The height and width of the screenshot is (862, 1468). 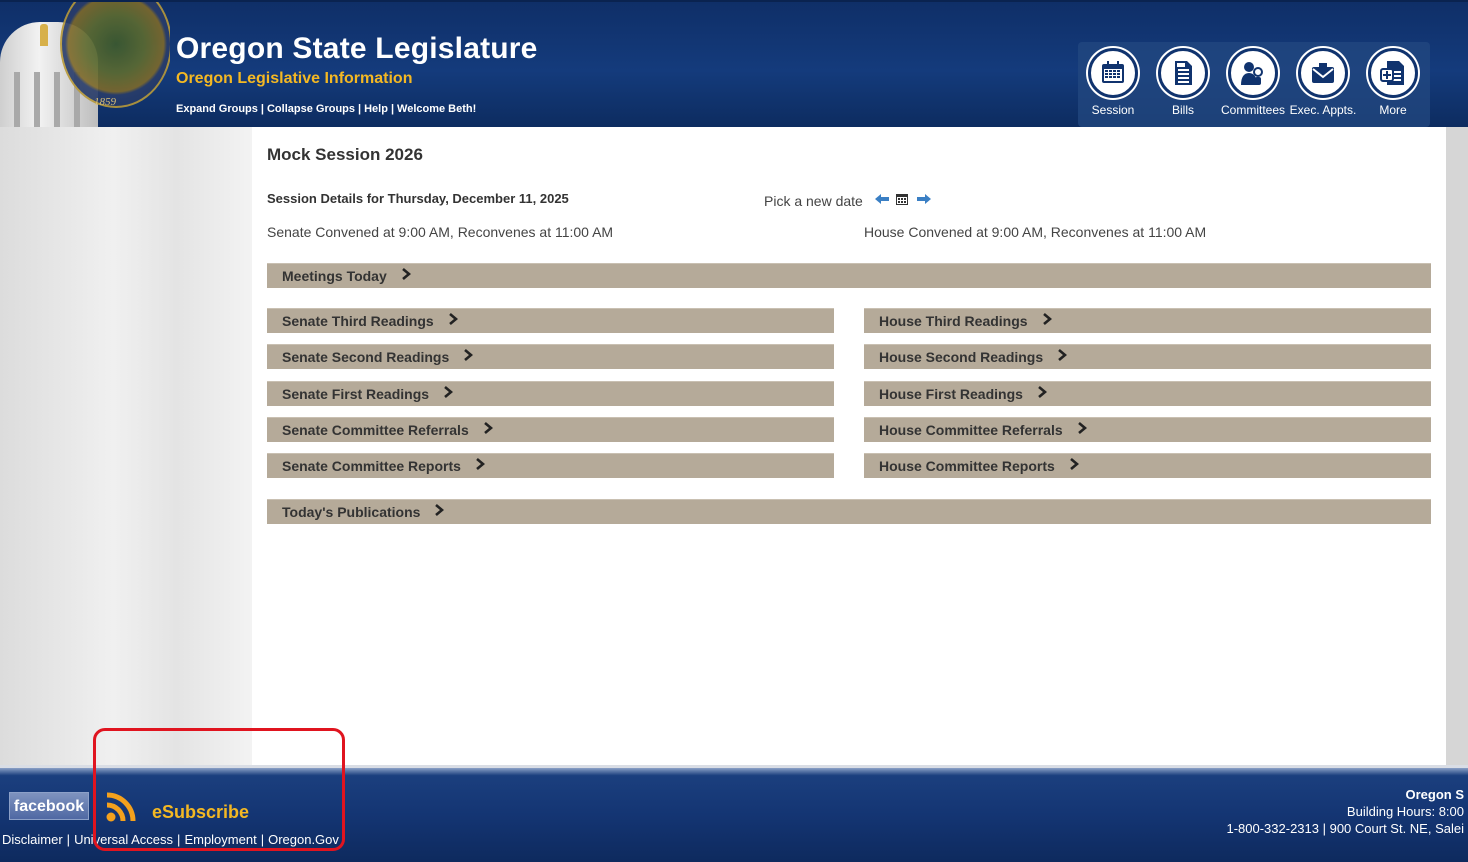 I want to click on nav-session: Session, so click(x=1113, y=86).